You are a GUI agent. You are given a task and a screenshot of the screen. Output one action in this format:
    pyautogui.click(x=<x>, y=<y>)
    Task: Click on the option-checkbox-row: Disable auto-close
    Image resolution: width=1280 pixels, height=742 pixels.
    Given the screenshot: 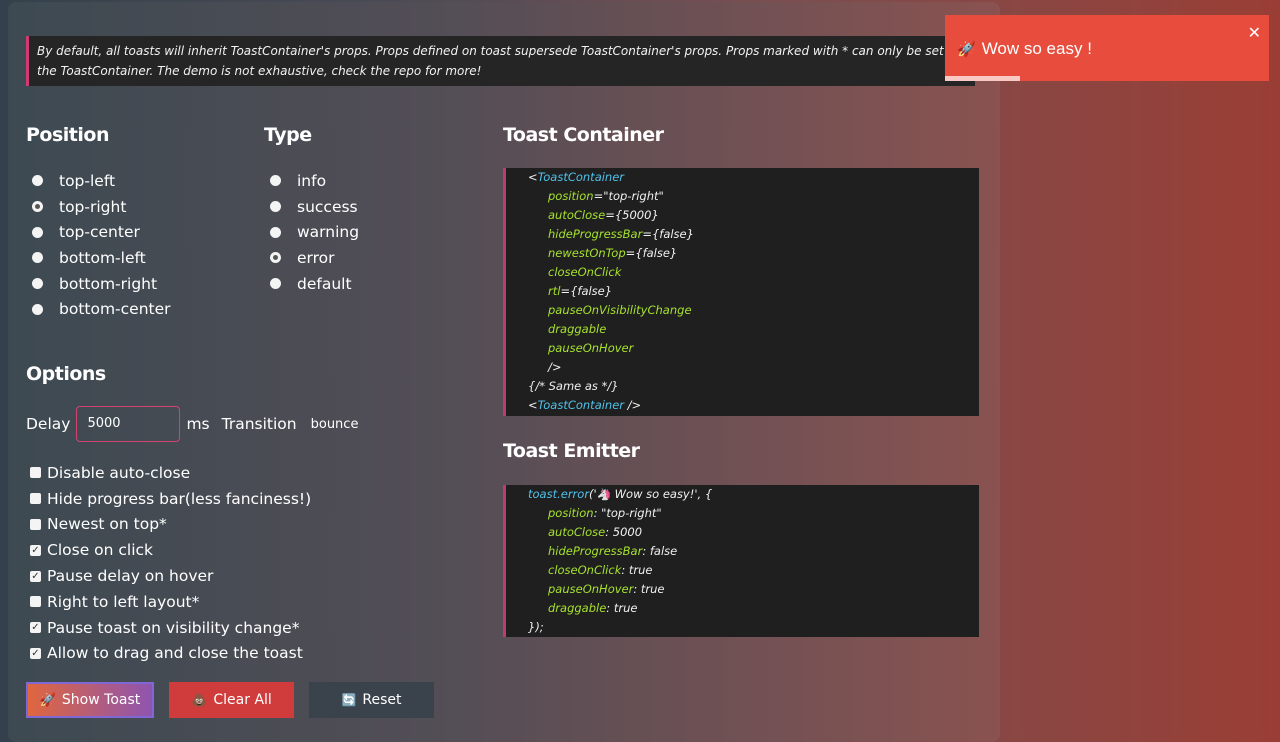 What is the action you would take?
    pyautogui.click(x=170, y=473)
    